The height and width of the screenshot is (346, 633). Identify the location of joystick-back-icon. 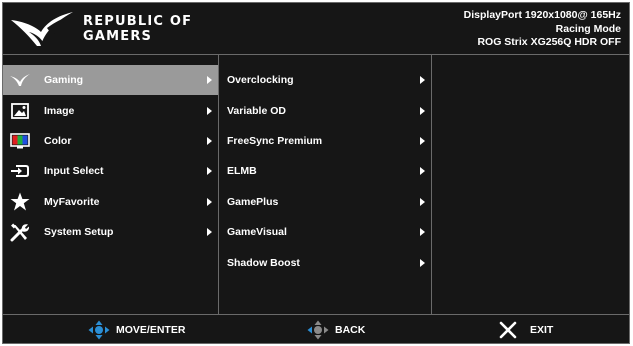
(318, 329).